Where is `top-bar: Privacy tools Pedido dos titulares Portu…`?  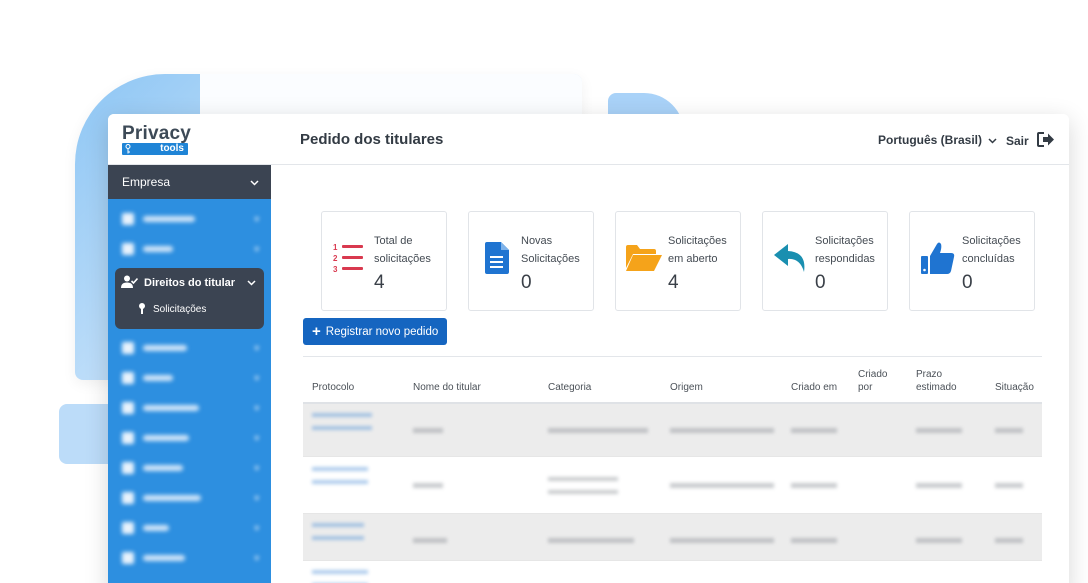
top-bar: Privacy tools Pedido dos titulares Portu… is located at coordinates (588, 139).